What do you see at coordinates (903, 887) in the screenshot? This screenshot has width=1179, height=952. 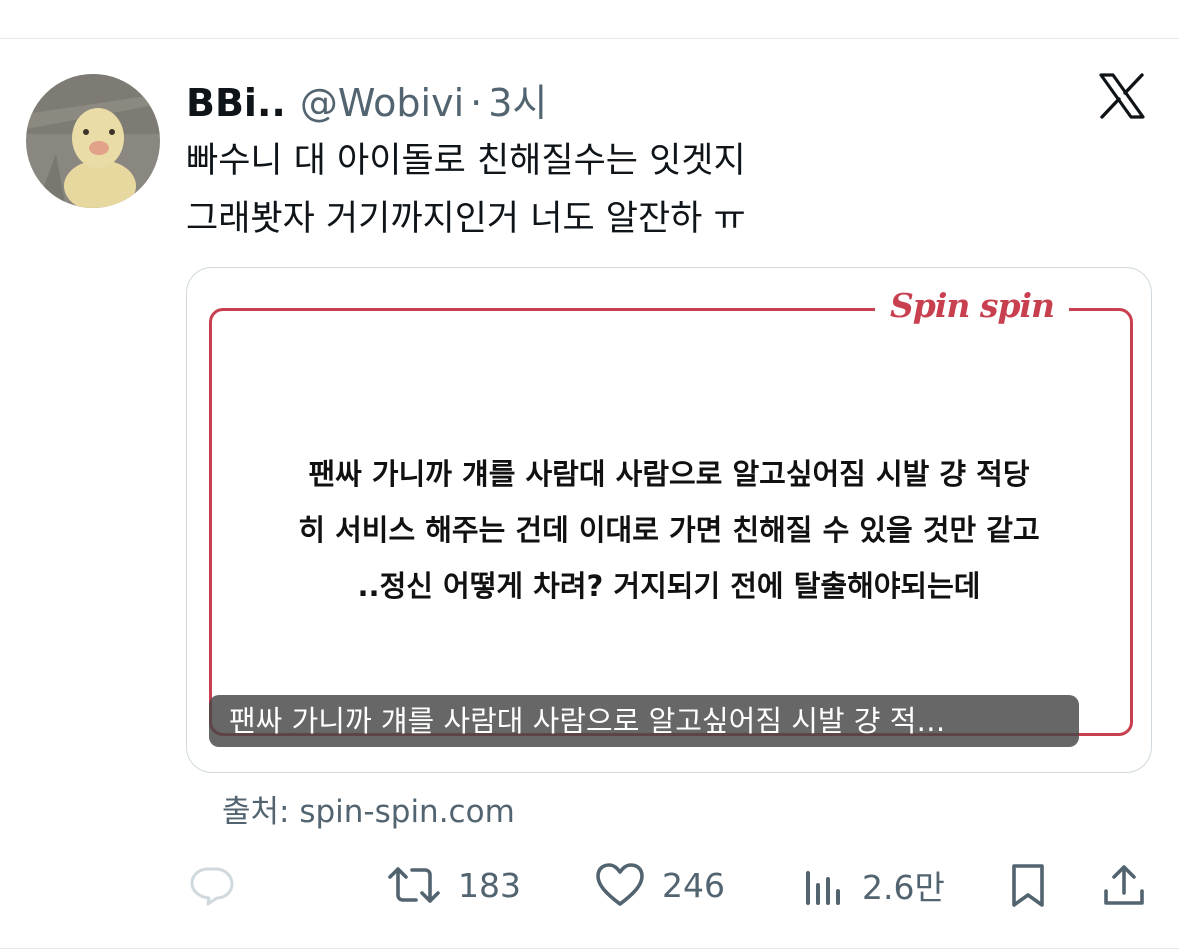 I see `views-count: 2.6만` at bounding box center [903, 887].